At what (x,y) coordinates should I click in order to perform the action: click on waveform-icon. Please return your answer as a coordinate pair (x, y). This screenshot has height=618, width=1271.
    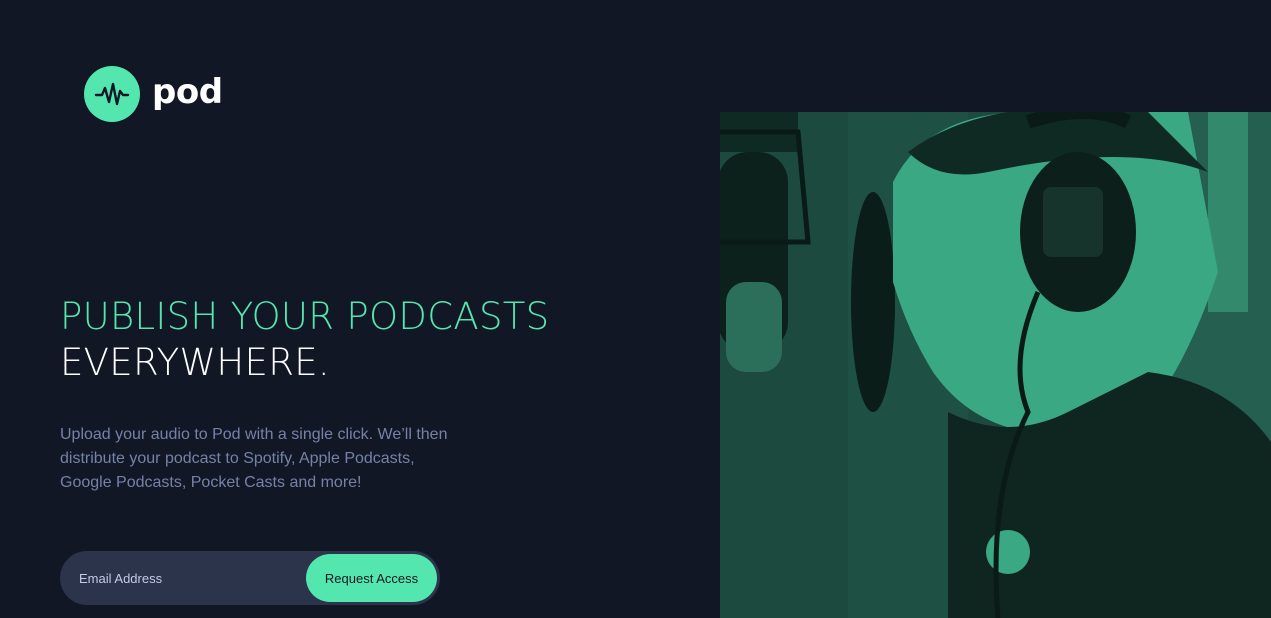
    Looking at the image, I should click on (112, 94).